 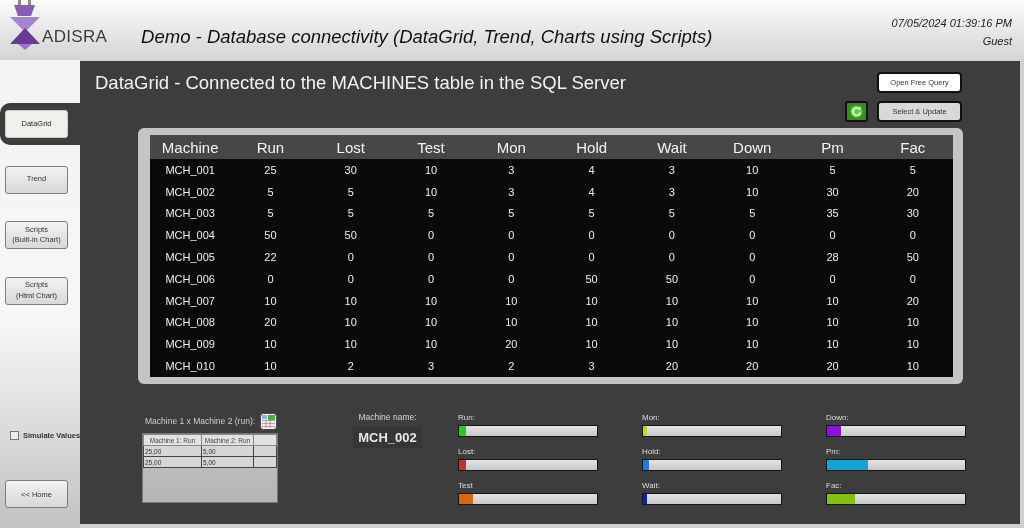 What do you see at coordinates (387, 437) in the screenshot?
I see `machine-name-value: MCH_002` at bounding box center [387, 437].